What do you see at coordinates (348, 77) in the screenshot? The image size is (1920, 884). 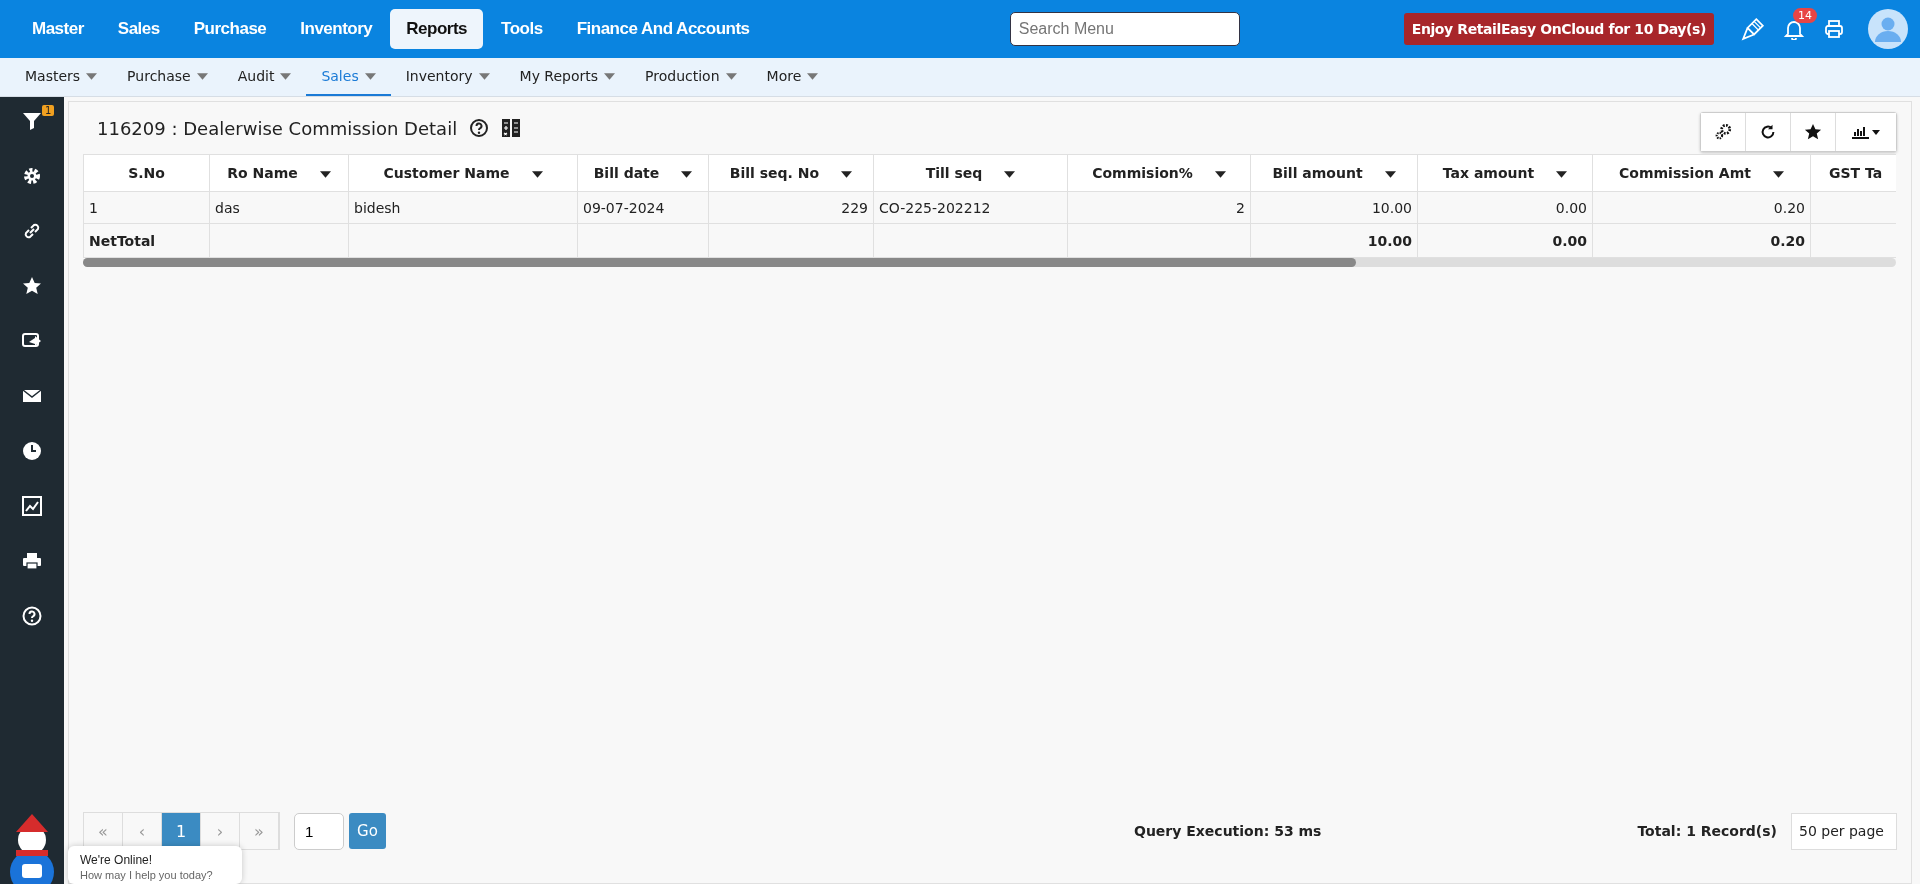 I see `submenu-tab: Sales` at bounding box center [348, 77].